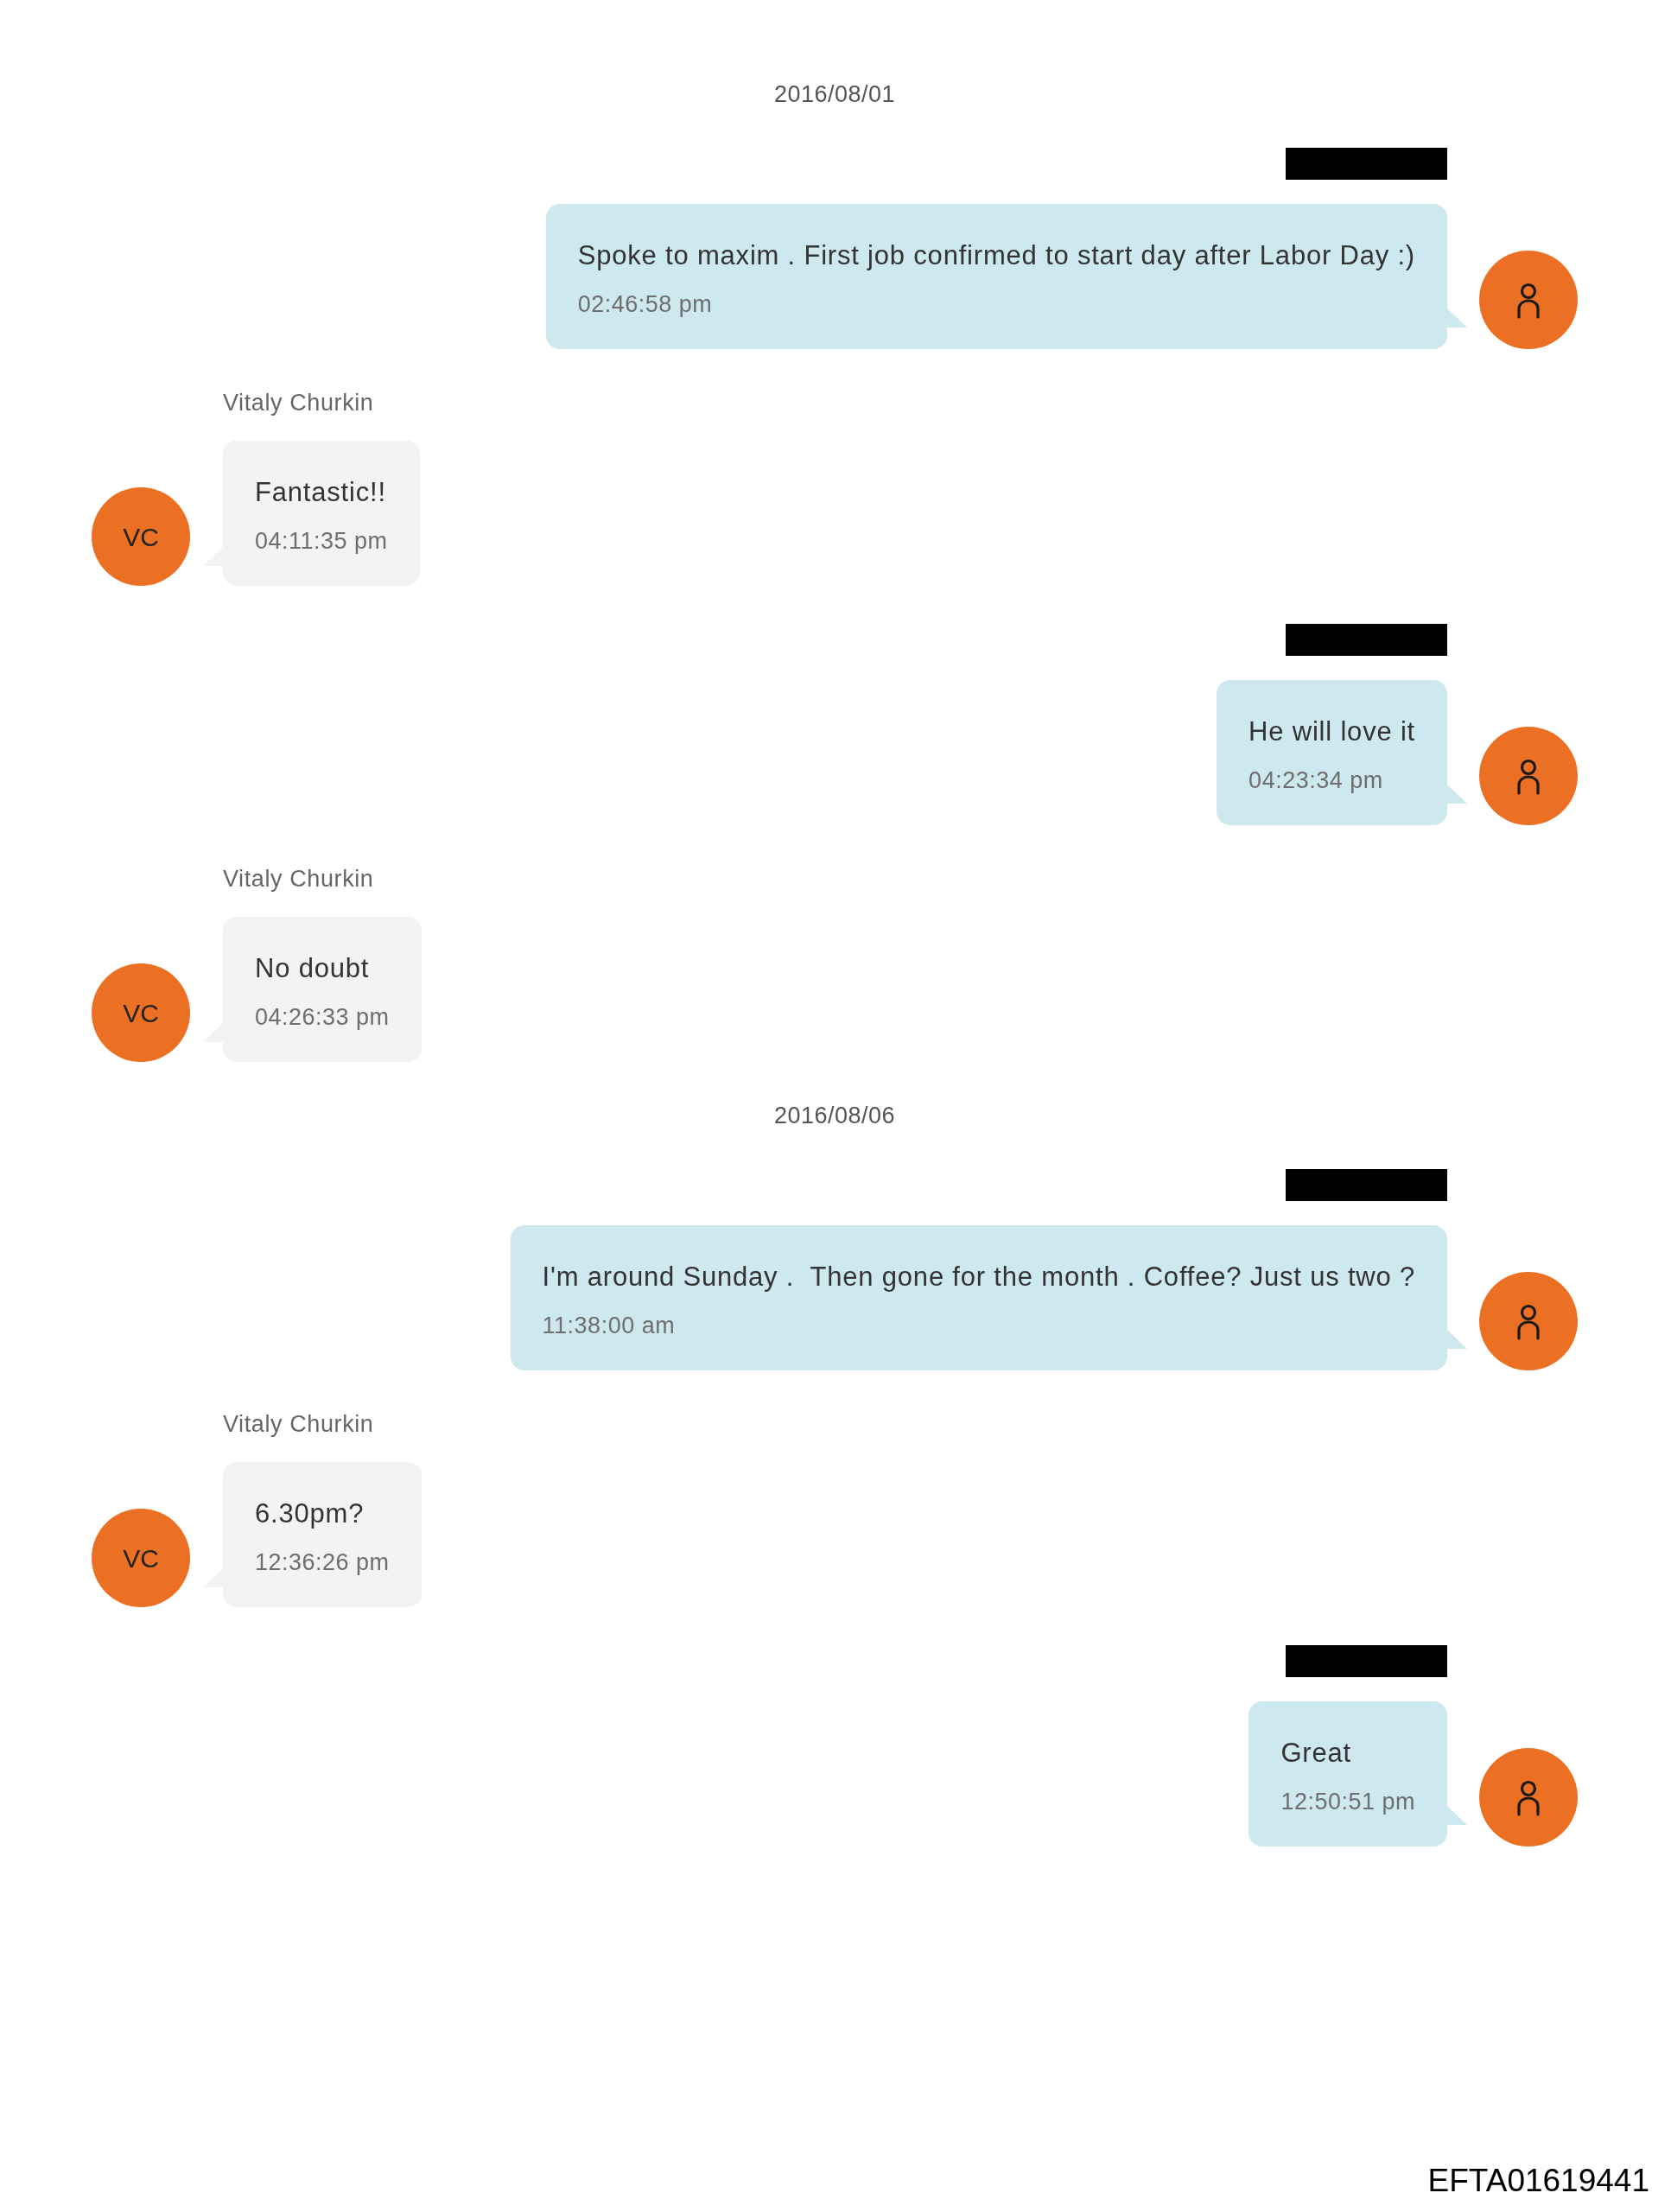  Describe the element at coordinates (834, 94) in the screenshot. I see `date-label: 2016/08/01` at that location.